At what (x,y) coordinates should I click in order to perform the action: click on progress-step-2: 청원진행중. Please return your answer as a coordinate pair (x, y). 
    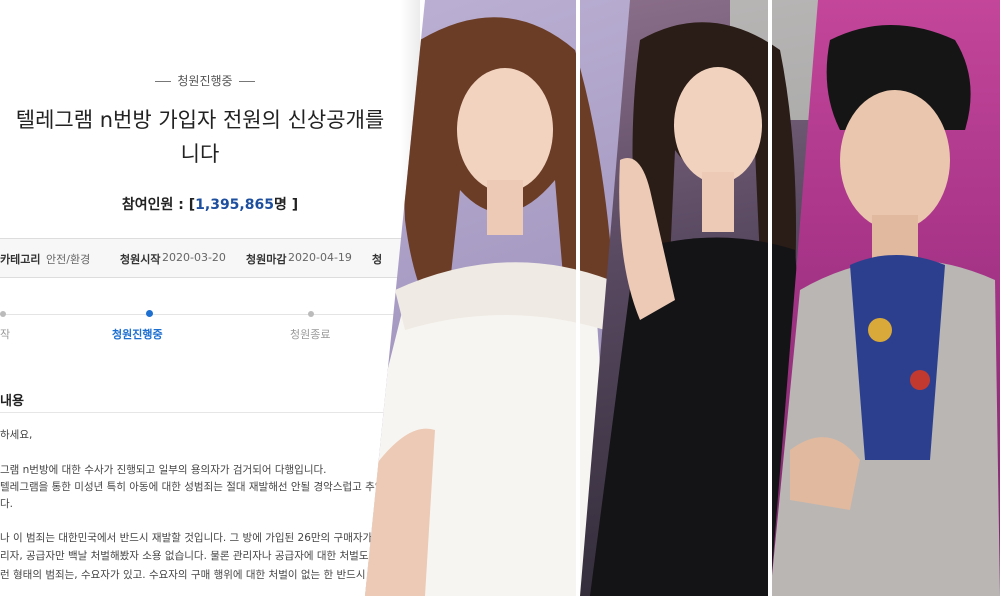
    Looking at the image, I should click on (137, 334).